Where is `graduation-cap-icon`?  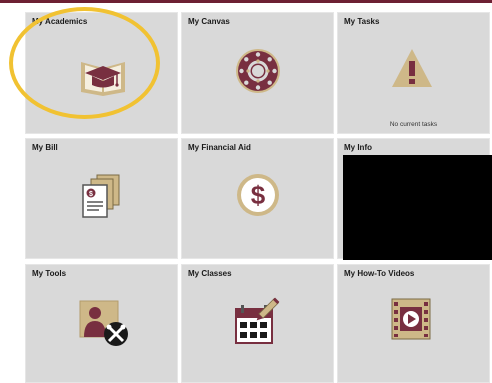
graduation-cap-icon is located at coordinates (103, 79).